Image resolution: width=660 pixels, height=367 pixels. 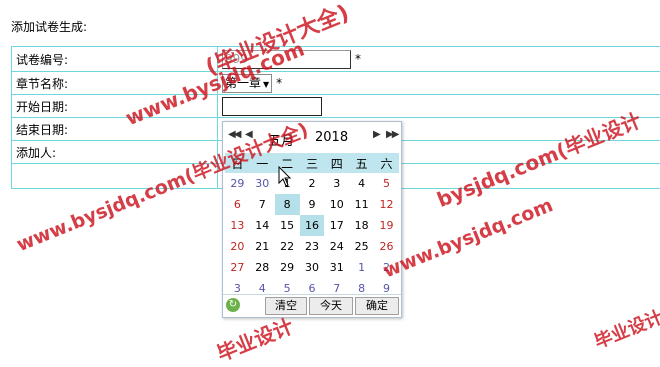 I want to click on date-picker-header: ◀◀ ◀ 五月 2018 ▶ ▶▶, so click(x=312, y=137).